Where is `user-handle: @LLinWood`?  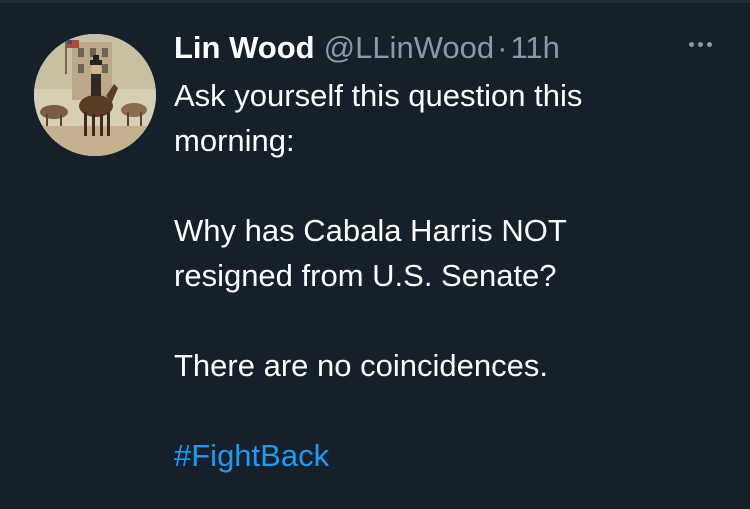
user-handle: @LLinWood is located at coordinates (409, 48).